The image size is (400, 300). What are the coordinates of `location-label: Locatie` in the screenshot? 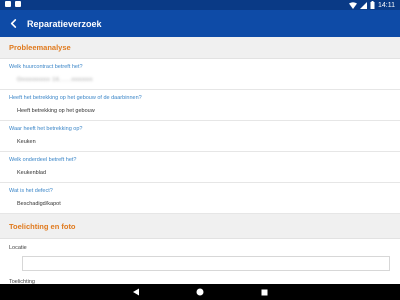 It's located at (18, 248).